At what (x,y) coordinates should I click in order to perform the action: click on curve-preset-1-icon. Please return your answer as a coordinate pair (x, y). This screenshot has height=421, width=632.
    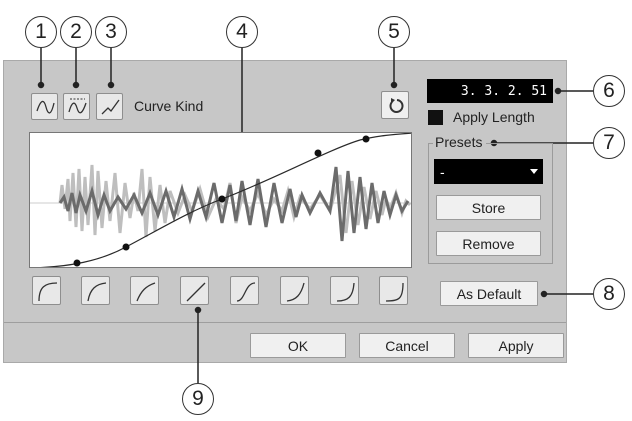
    Looking at the image, I should click on (48, 292).